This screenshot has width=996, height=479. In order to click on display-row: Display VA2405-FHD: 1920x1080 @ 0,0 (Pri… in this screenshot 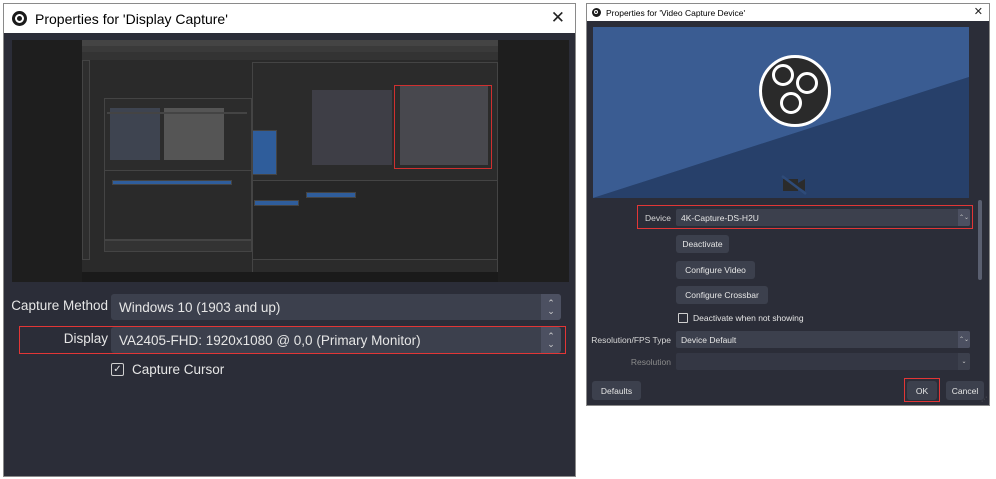, I will do `click(289, 340)`.